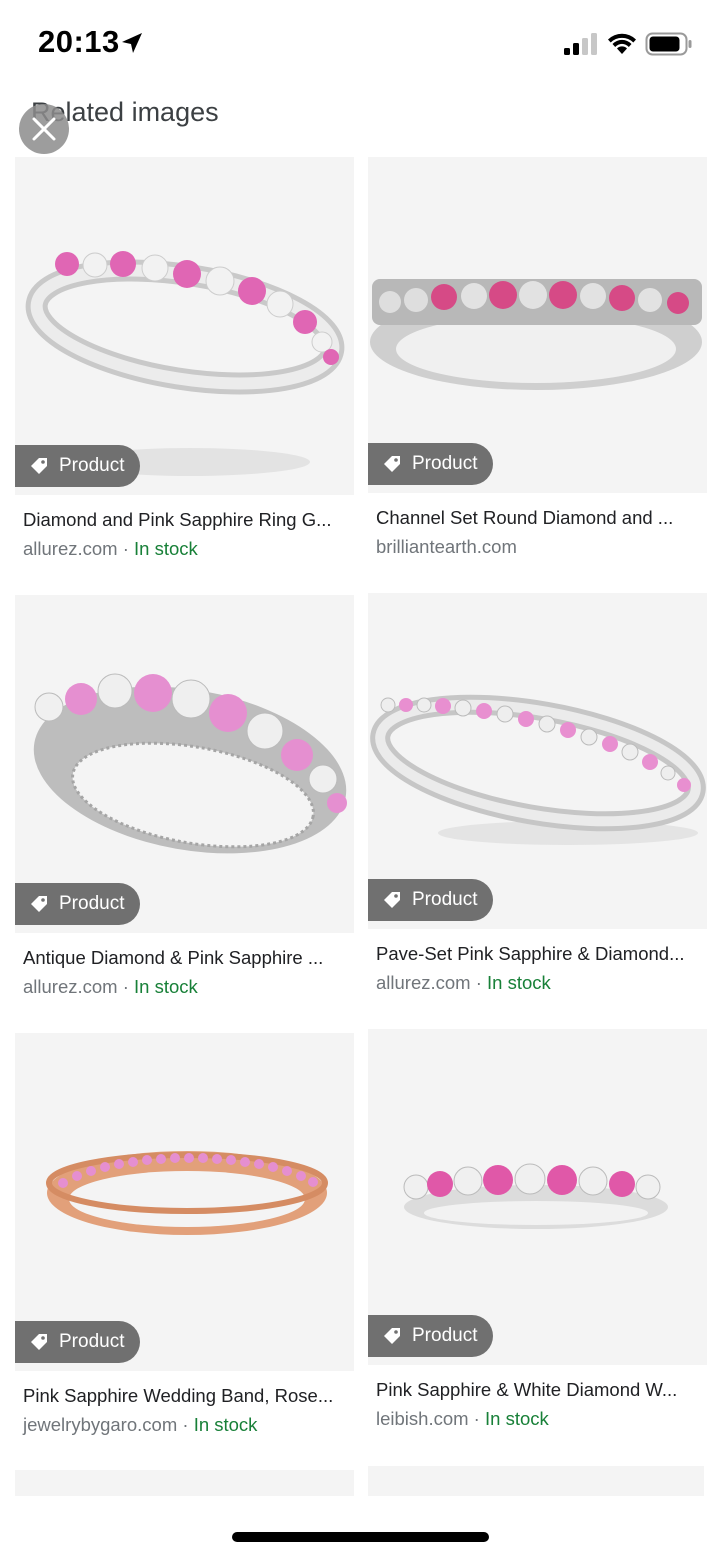 This screenshot has width=720, height=1558. I want to click on location-arrow-icon, so click(132, 43).